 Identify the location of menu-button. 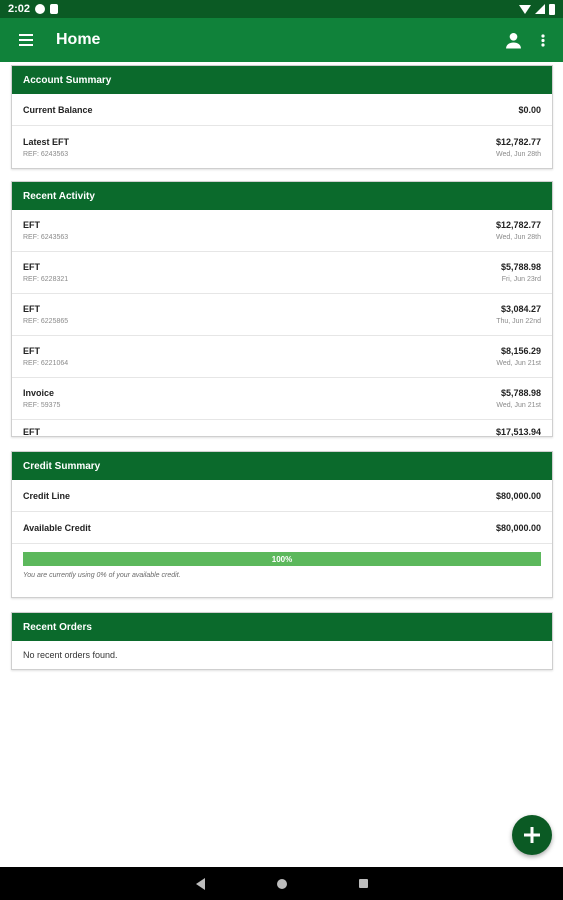
(26, 40).